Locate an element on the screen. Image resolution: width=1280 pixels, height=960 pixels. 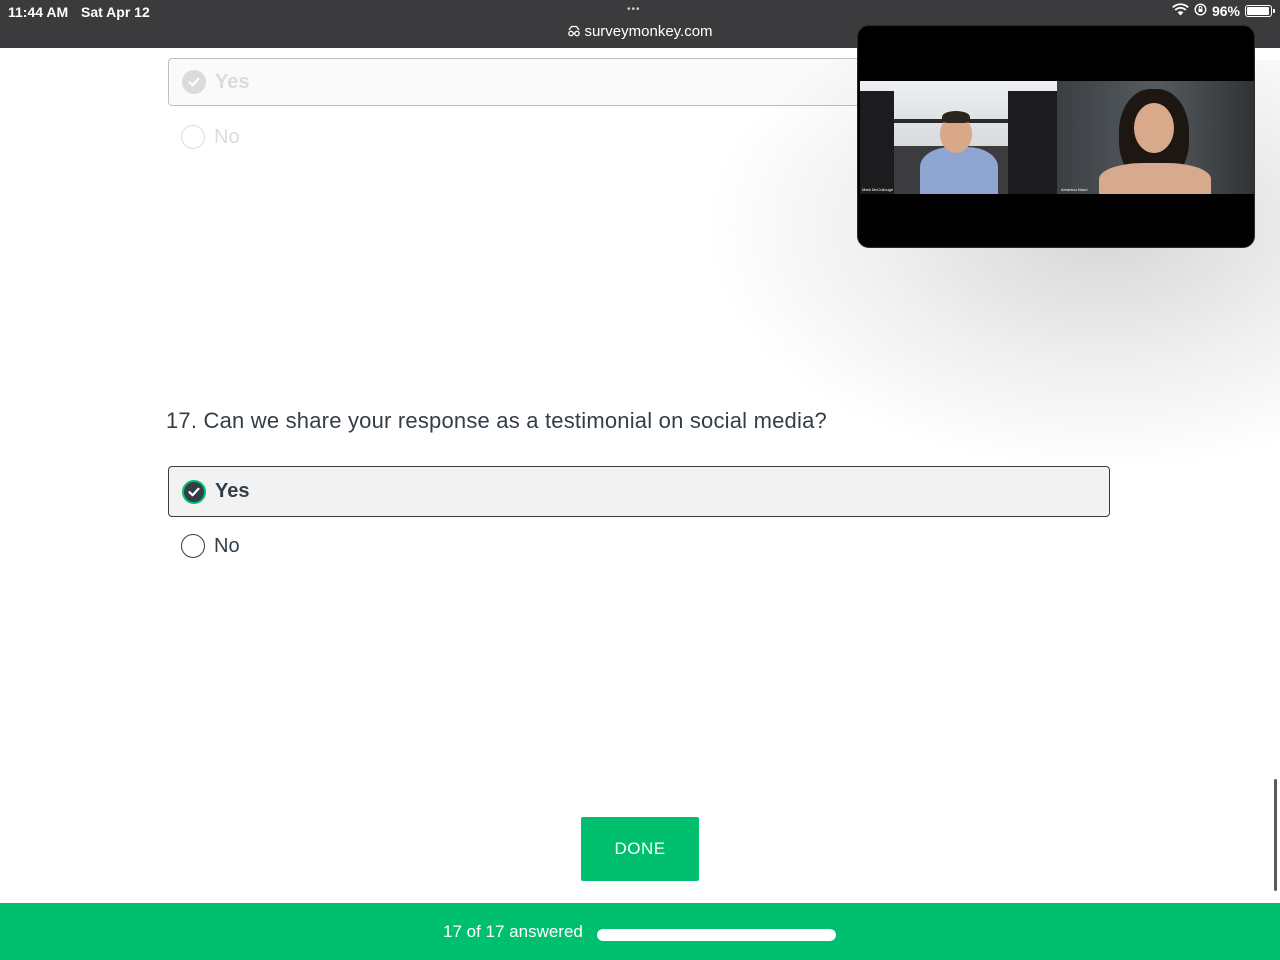
status-indicators: 96% is located at coordinates (1223, 11).